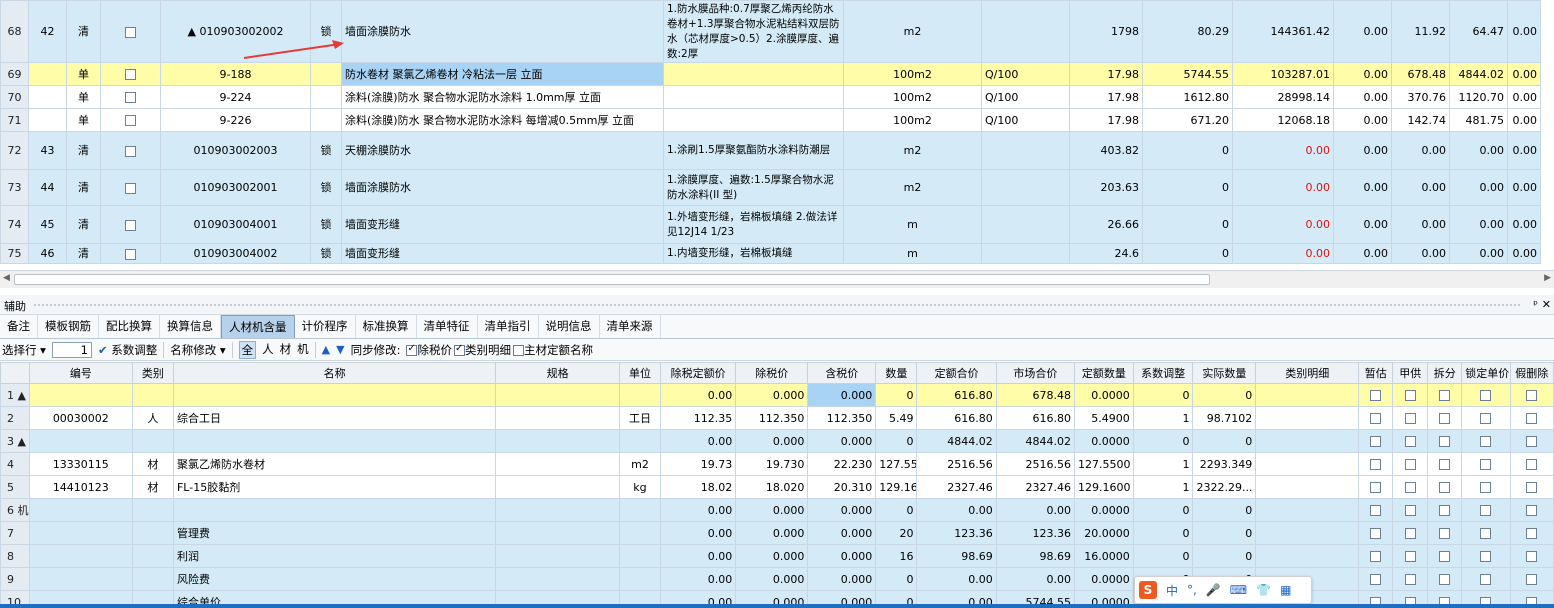 Image resolution: width=1554 pixels, height=608 pixels. I want to click on name-cell: 风险费, so click(334, 579).